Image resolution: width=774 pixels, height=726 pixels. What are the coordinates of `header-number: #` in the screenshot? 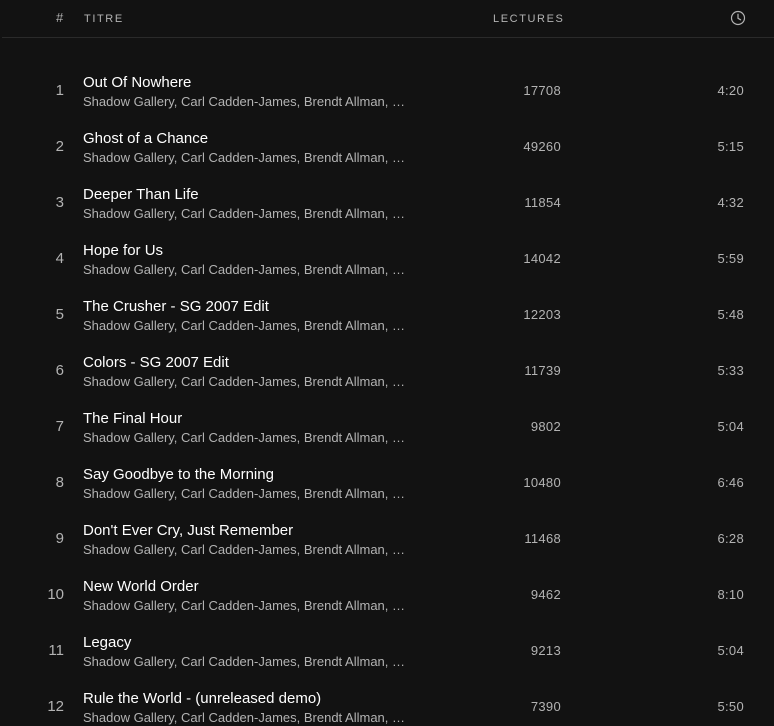 It's located at (60, 17).